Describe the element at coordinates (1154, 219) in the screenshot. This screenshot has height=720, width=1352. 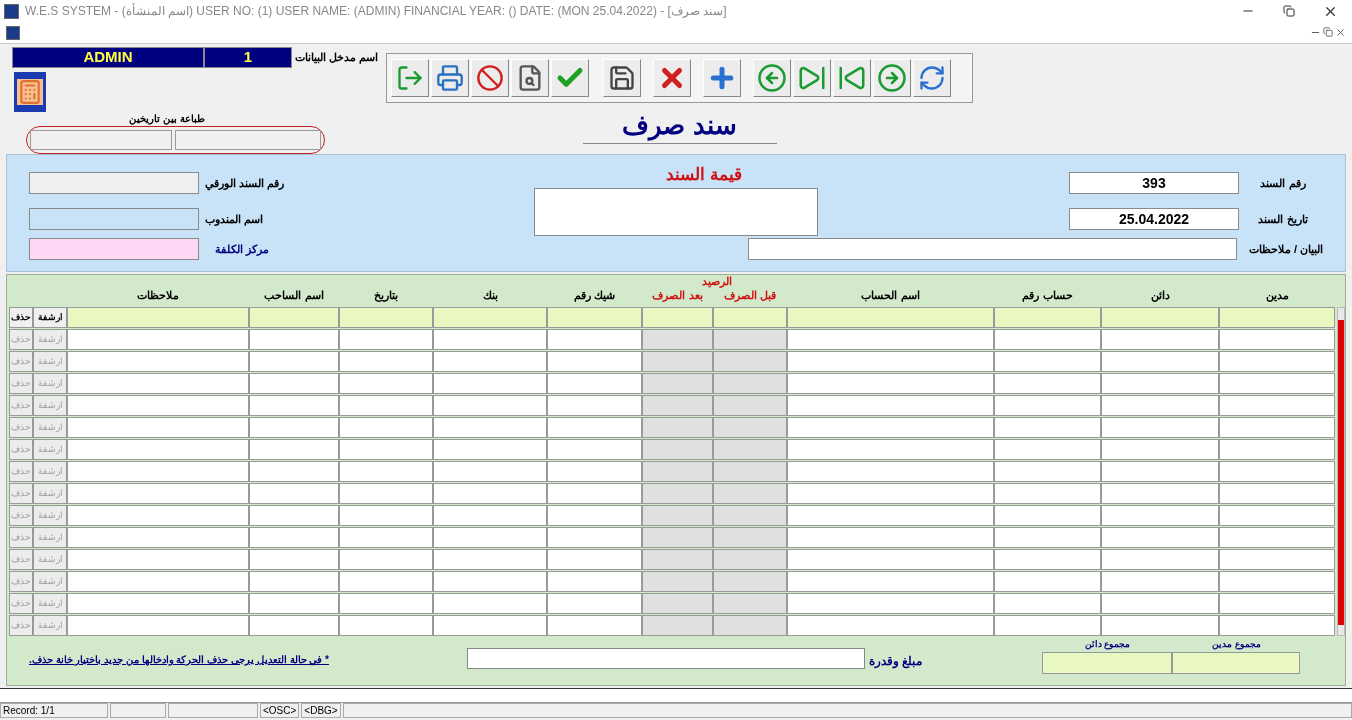
I see `voucher-date-field: 25.04.2022` at that location.